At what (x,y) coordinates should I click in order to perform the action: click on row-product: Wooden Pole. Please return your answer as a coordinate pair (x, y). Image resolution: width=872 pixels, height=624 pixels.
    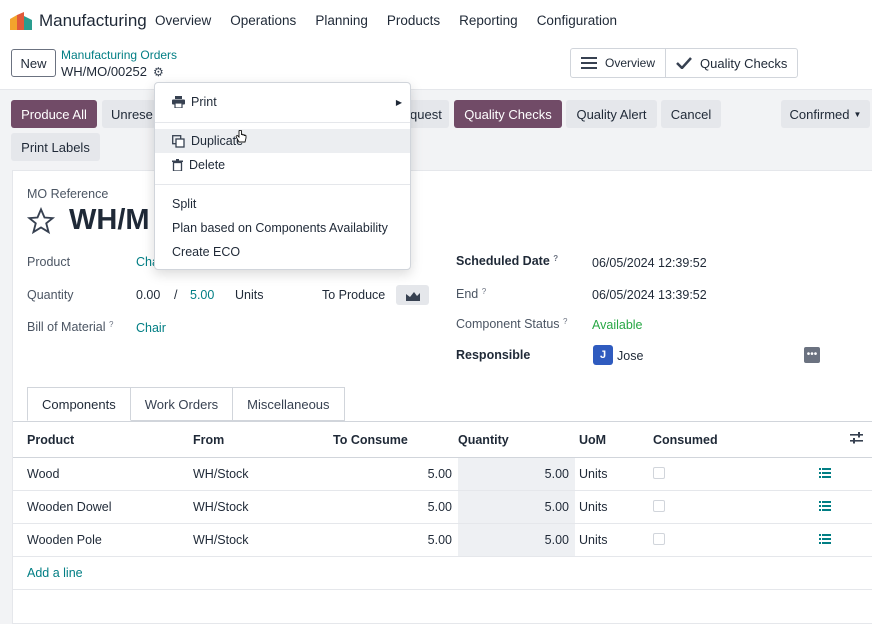
    Looking at the image, I should click on (103, 540).